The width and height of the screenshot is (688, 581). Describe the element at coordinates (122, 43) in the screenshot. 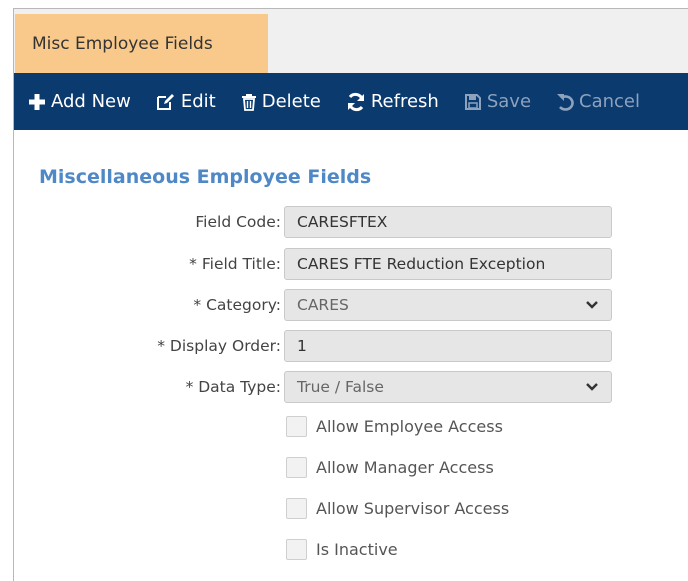

I see `tab-label: Misc Employee Fields` at that location.